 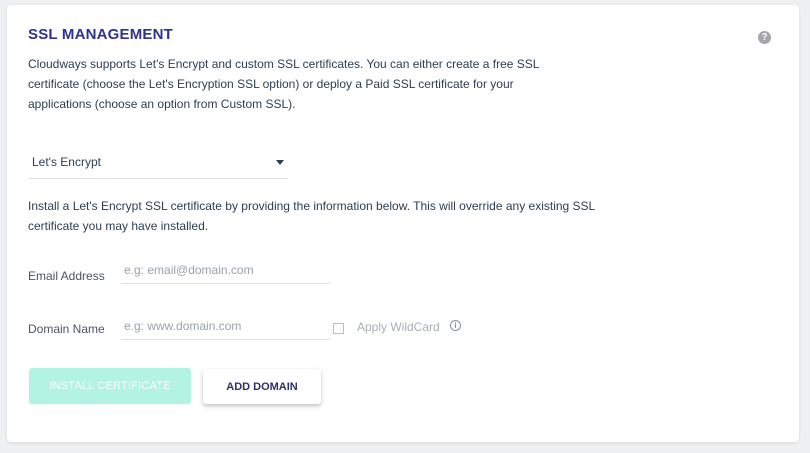 What do you see at coordinates (226, 326) in the screenshot?
I see `domain-input` at bounding box center [226, 326].